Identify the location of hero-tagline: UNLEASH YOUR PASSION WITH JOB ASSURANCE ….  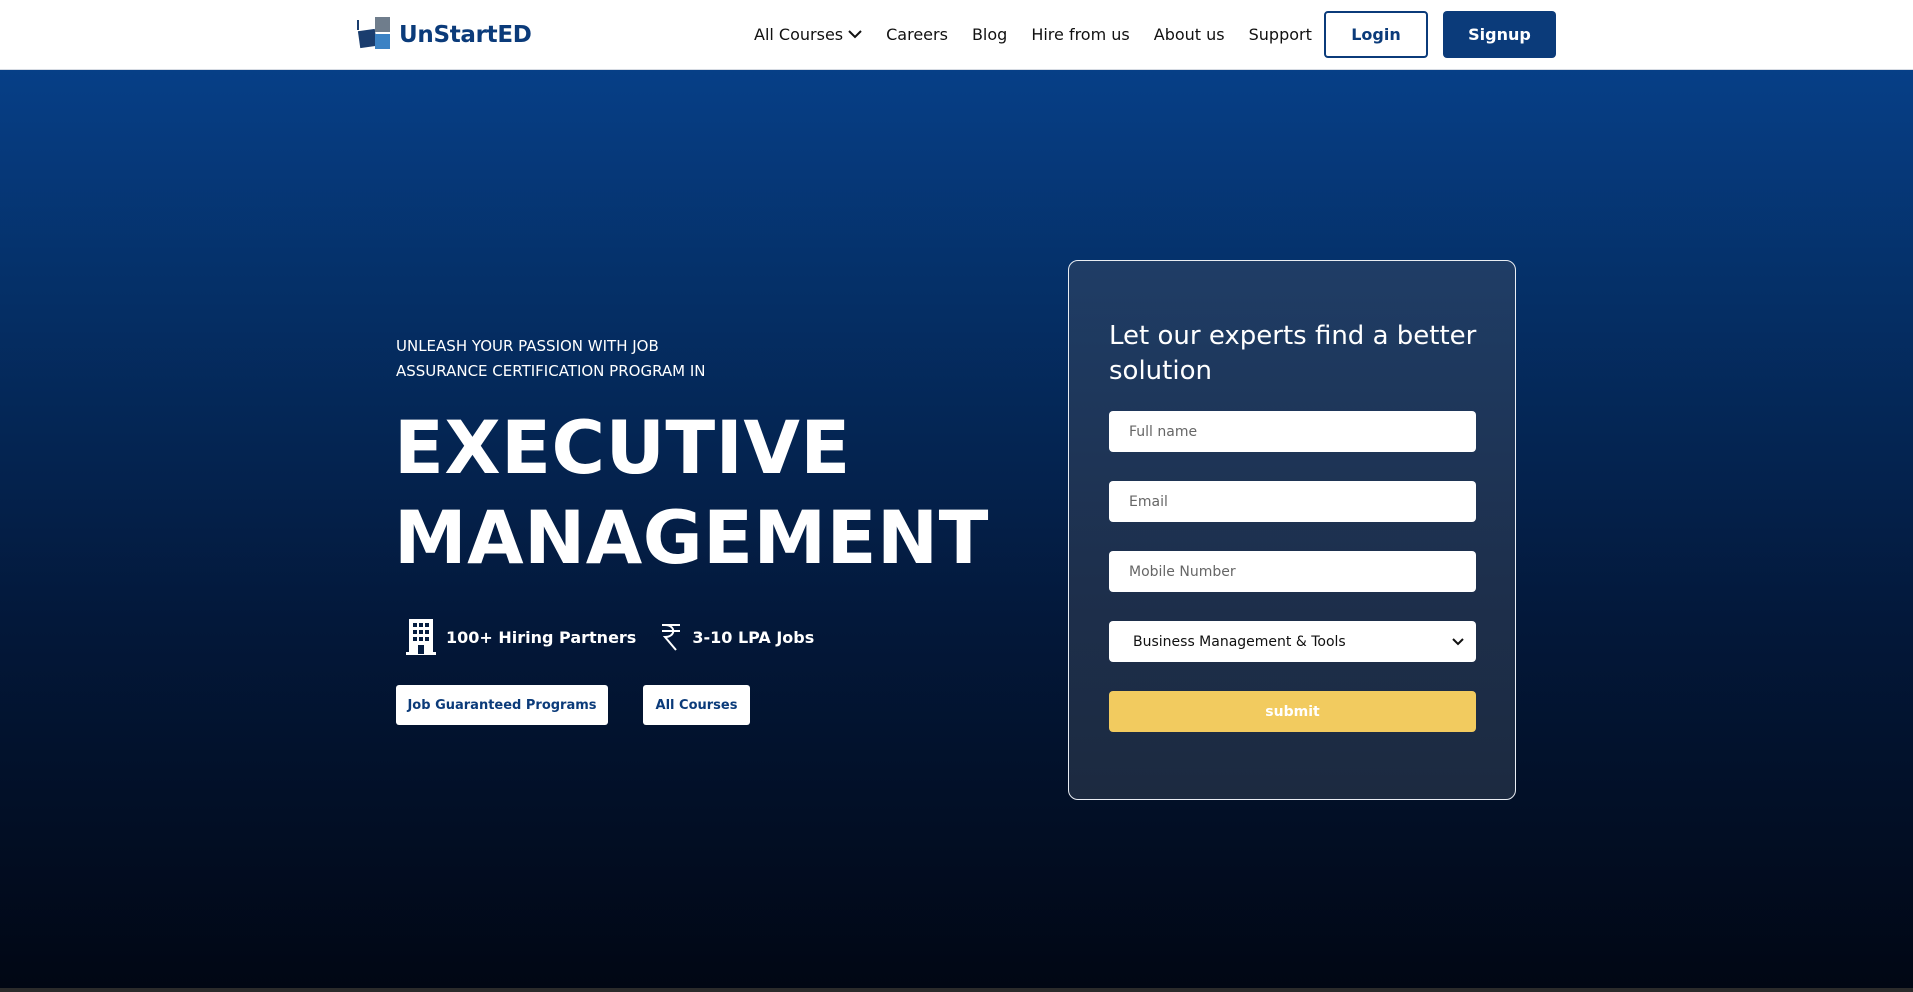
(551, 358).